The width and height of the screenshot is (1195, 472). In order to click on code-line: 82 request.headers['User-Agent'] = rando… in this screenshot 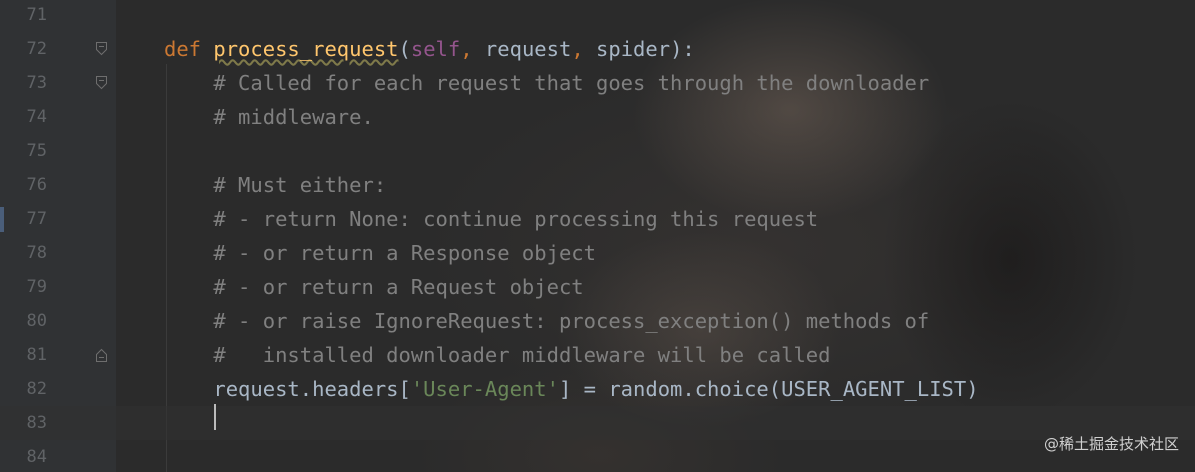, I will do `click(597, 389)`.